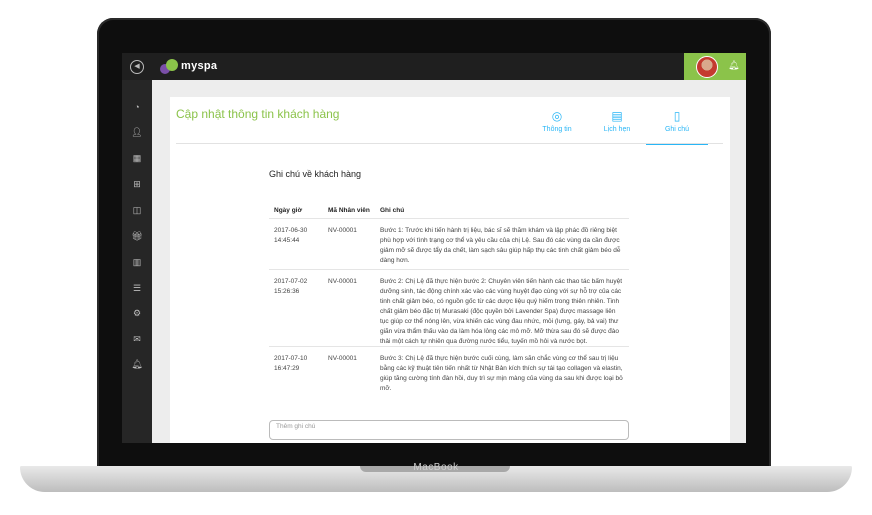 Image resolution: width=872 pixels, height=515 pixels. Describe the element at coordinates (677, 116) in the screenshot. I see `notebook-icon: ▯` at that location.